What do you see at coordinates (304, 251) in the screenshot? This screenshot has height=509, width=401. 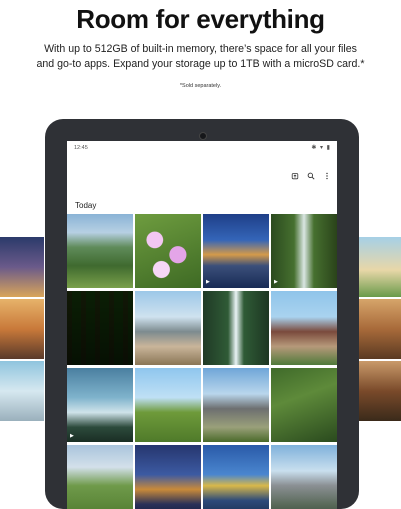 I see `waterfall-photo: ▶` at bounding box center [304, 251].